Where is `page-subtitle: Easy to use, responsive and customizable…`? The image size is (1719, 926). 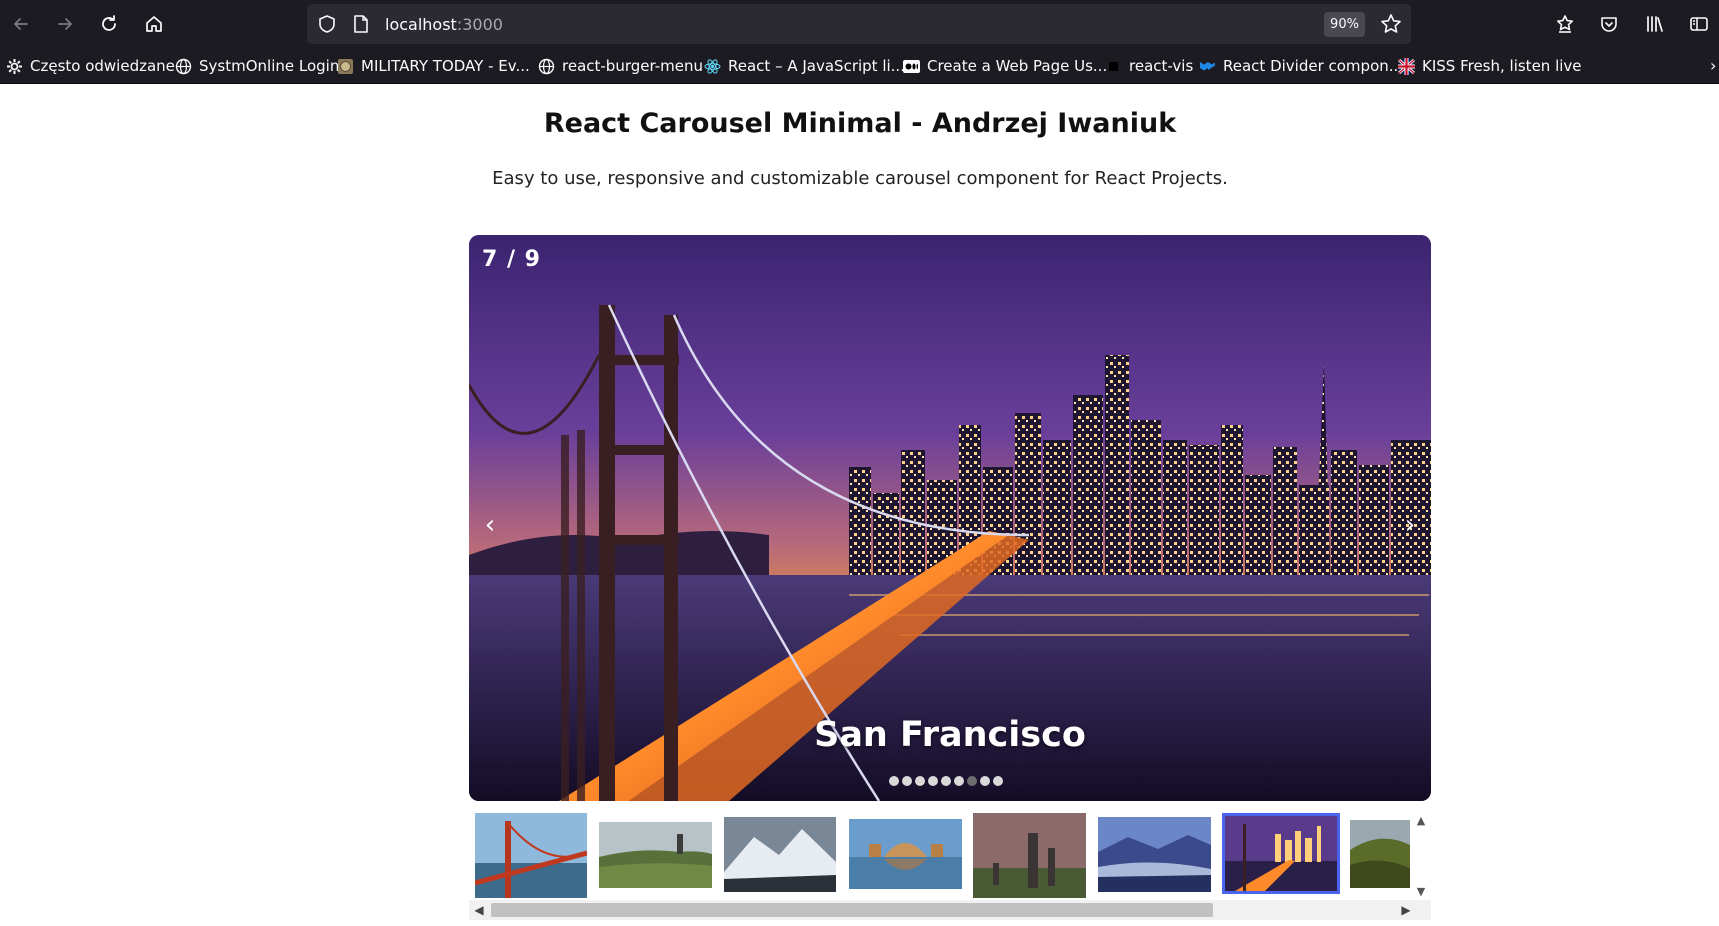
page-subtitle: Easy to use, responsive and customizable… is located at coordinates (860, 178).